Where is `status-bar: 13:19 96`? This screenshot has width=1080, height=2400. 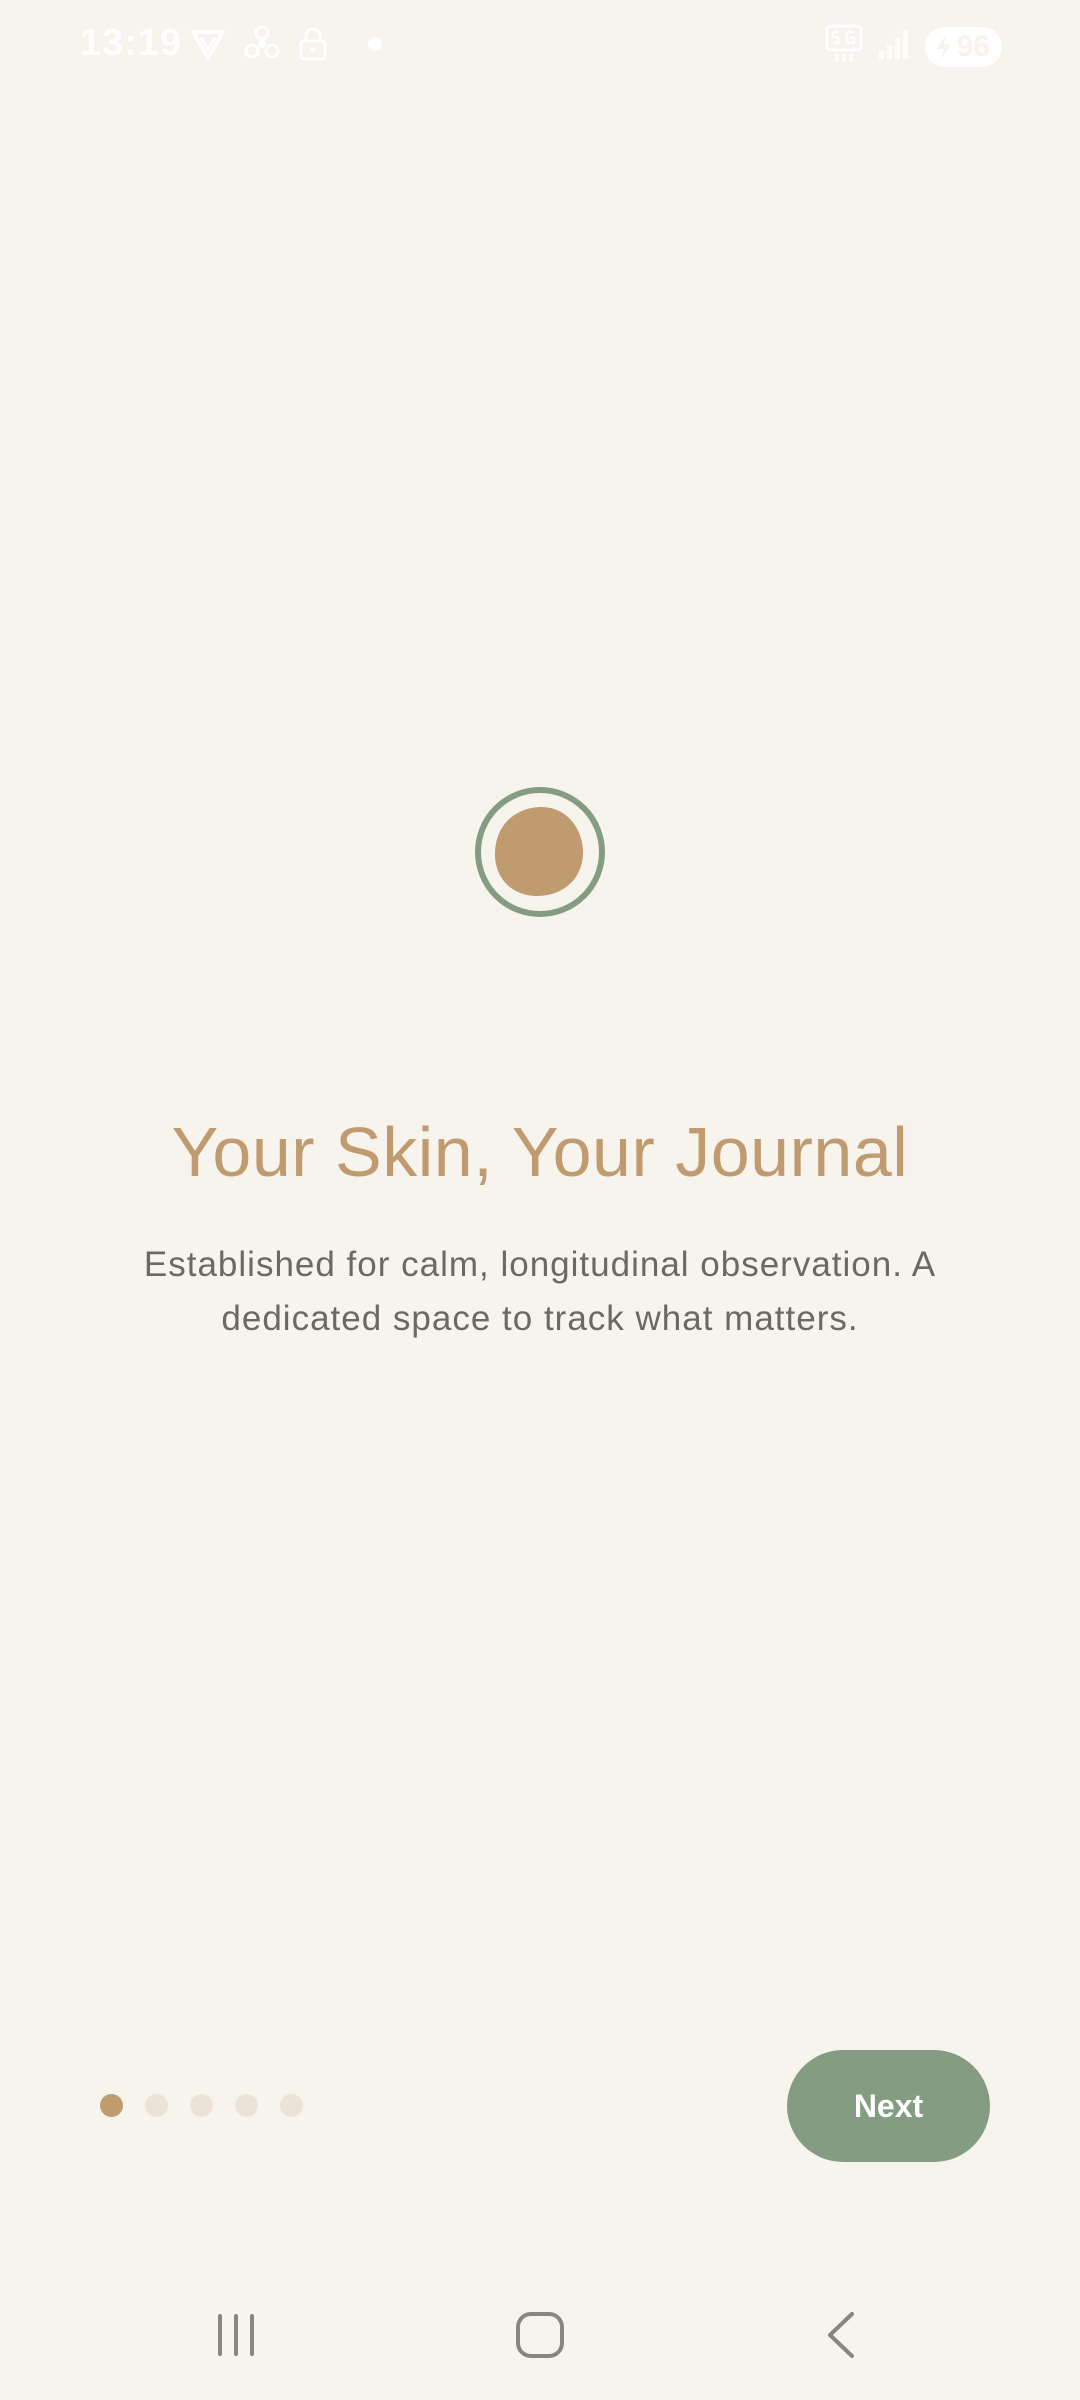 status-bar: 13:19 96 is located at coordinates (540, 46).